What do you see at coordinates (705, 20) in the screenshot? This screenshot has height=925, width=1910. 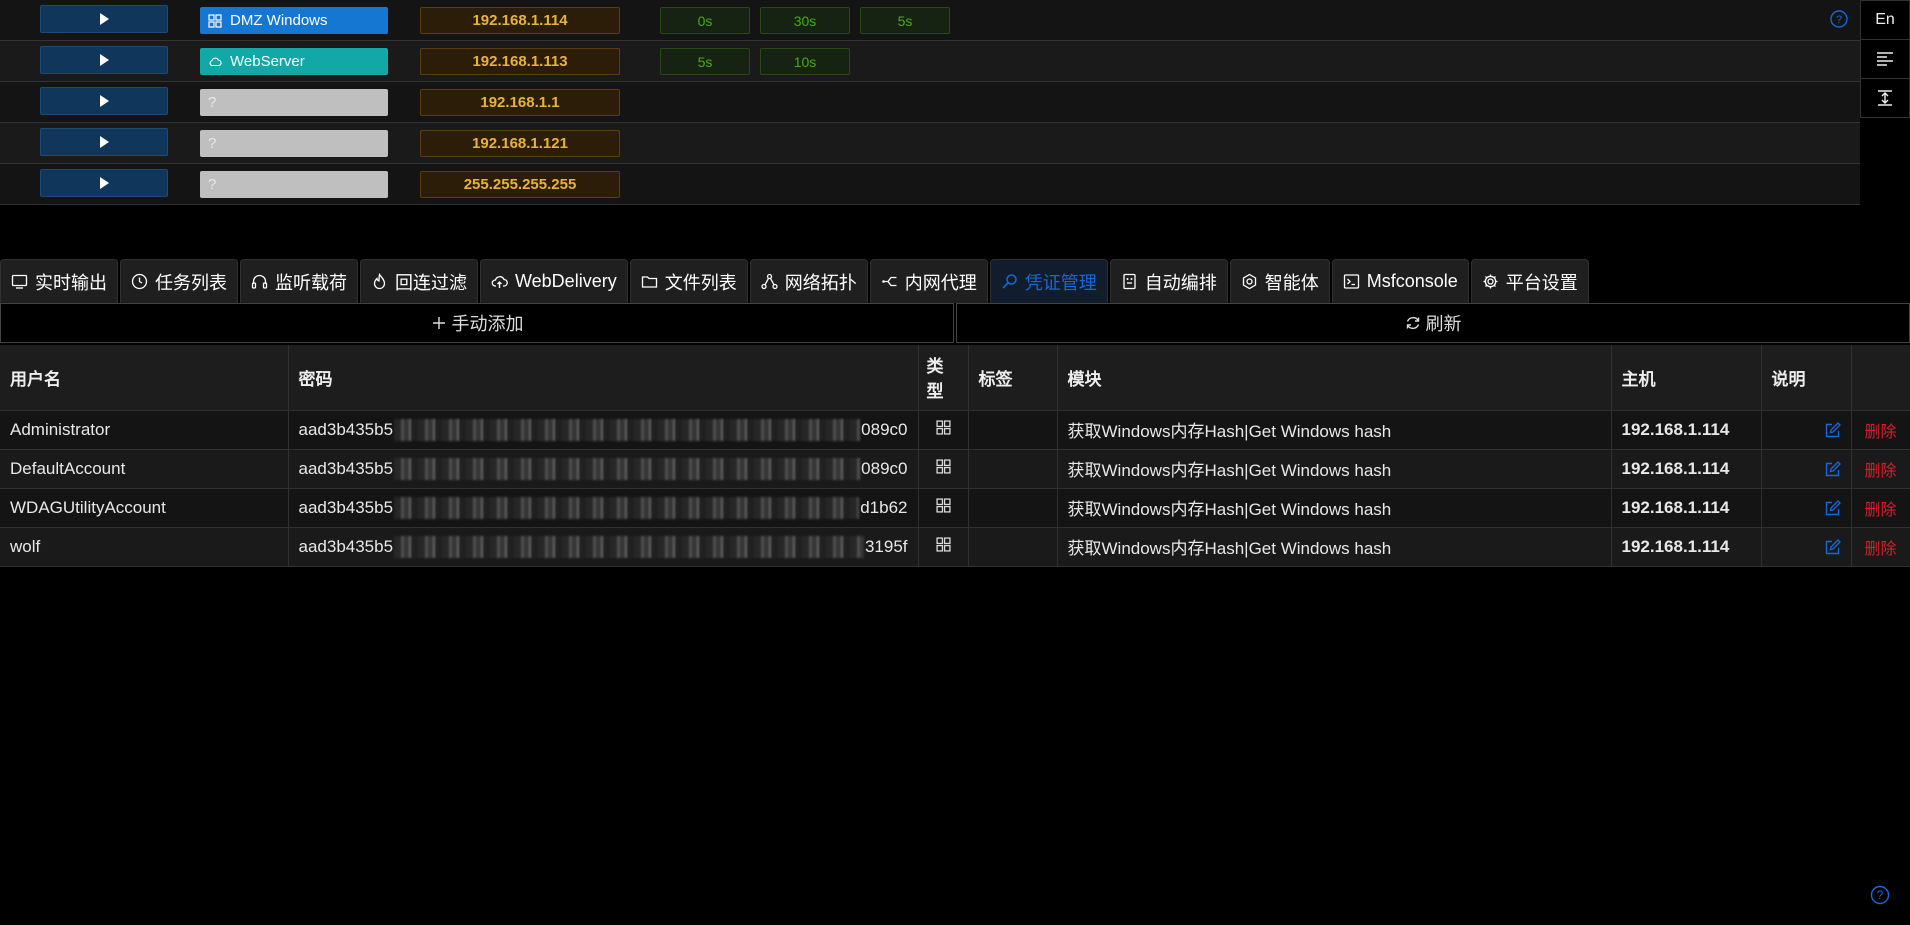 I see `heartbeat-timer: 0s` at bounding box center [705, 20].